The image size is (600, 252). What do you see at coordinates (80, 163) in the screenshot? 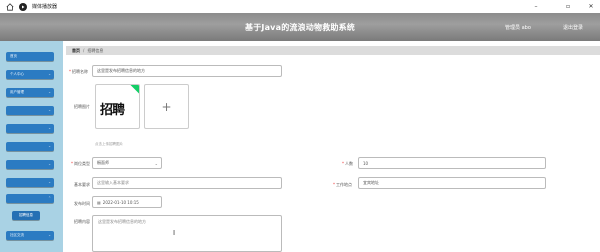
I see `job-type-label: *岗位类型` at bounding box center [80, 163].